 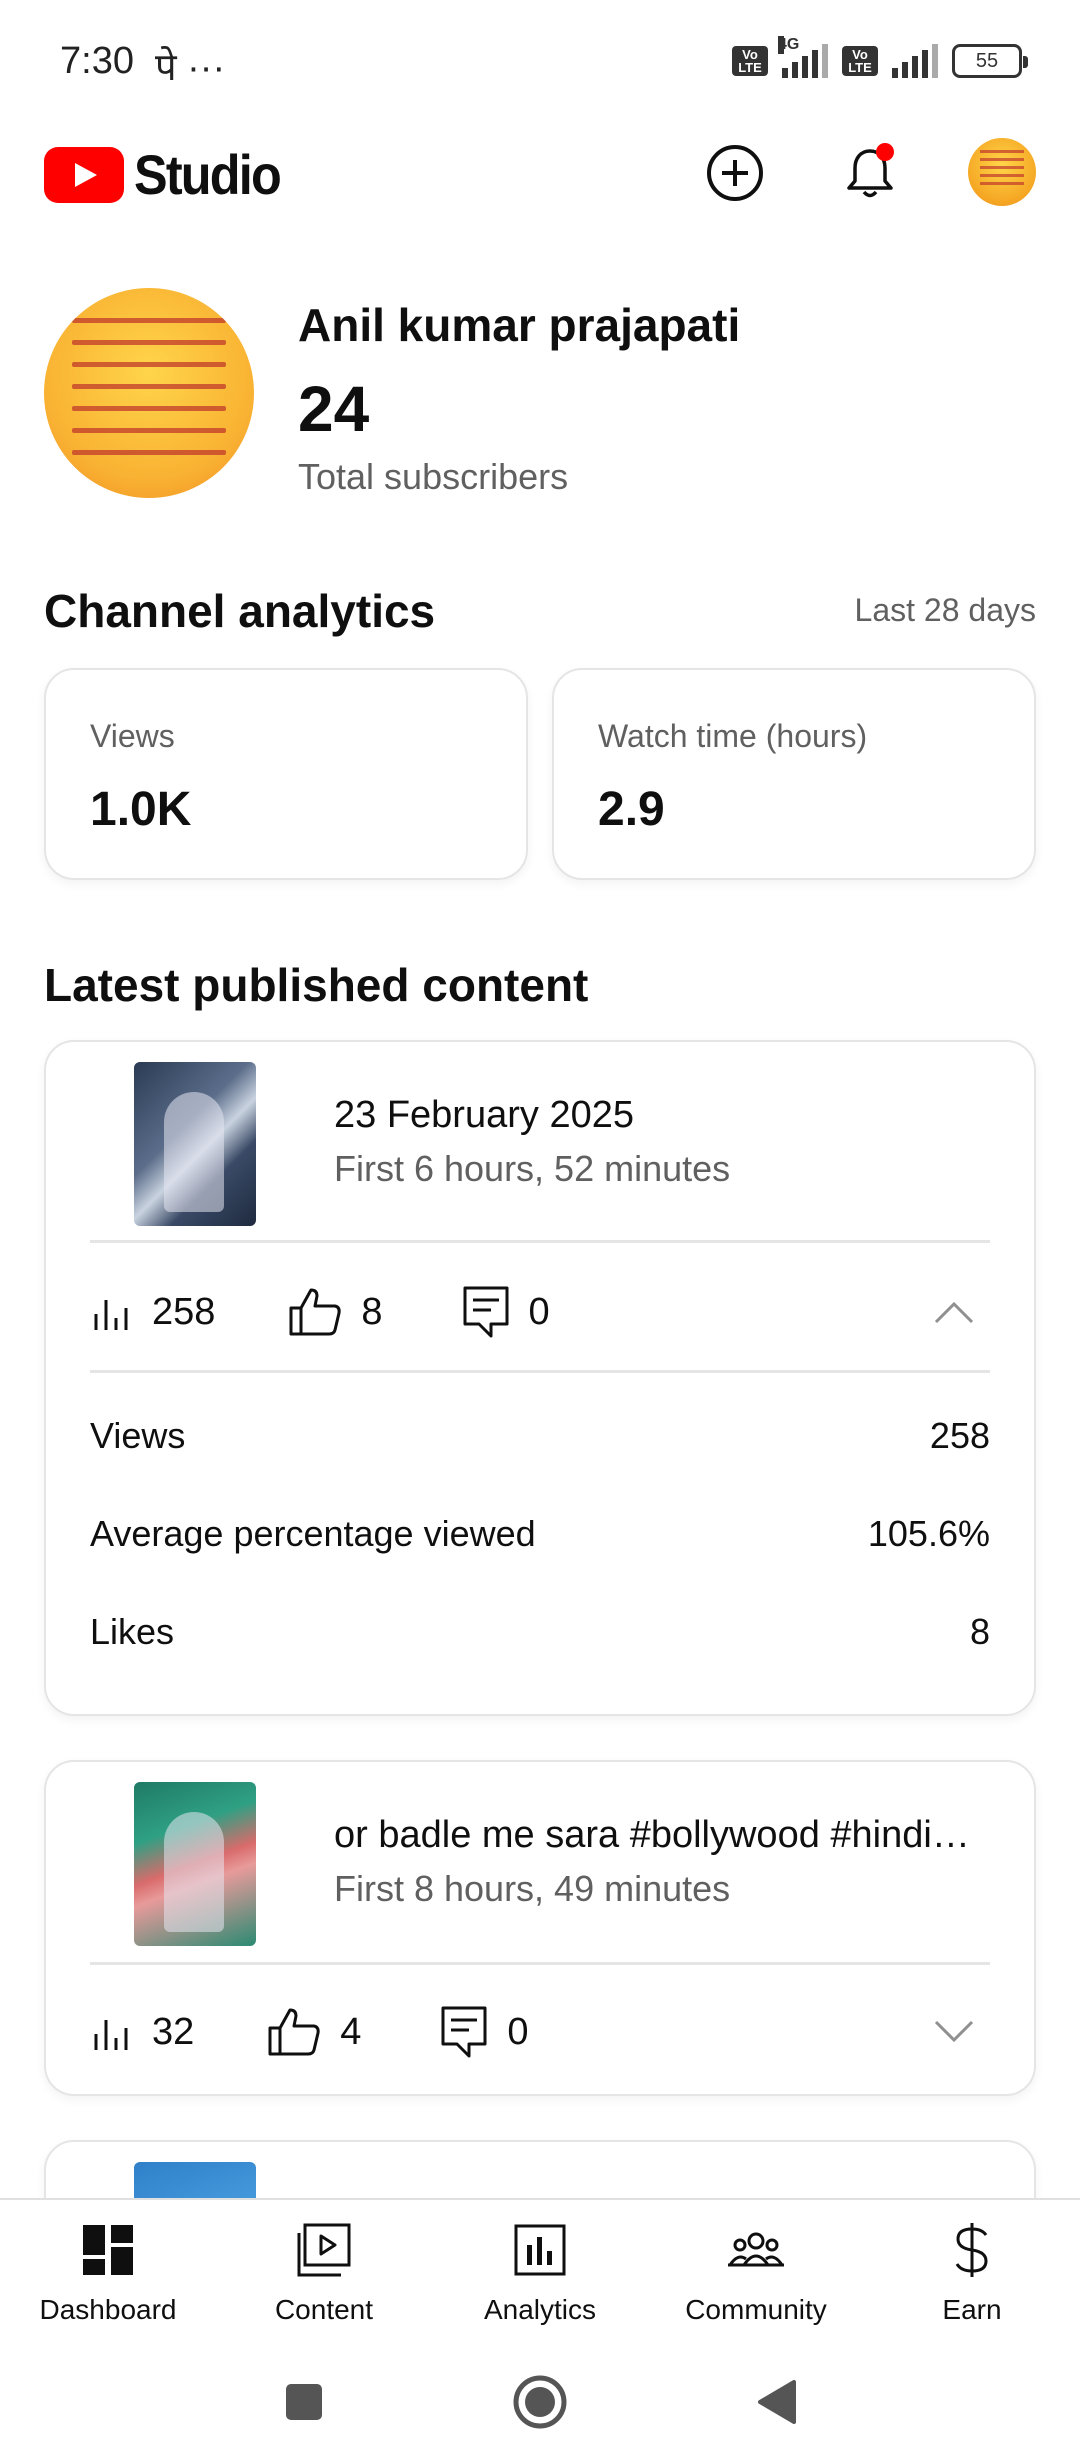 I want to click on metric-row: 32 4 0, so click(x=540, y=2032).